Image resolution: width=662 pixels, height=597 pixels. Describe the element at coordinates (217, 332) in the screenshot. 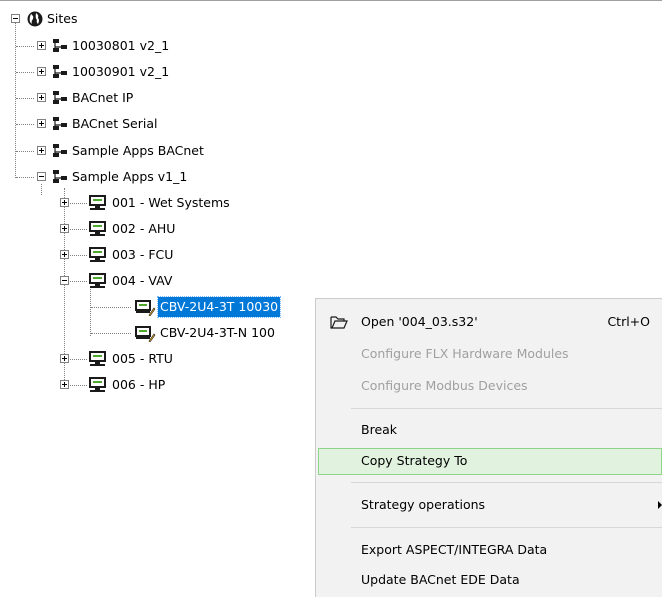

I see `tree-node-label: CBV-2U4-3T-N 100` at that location.